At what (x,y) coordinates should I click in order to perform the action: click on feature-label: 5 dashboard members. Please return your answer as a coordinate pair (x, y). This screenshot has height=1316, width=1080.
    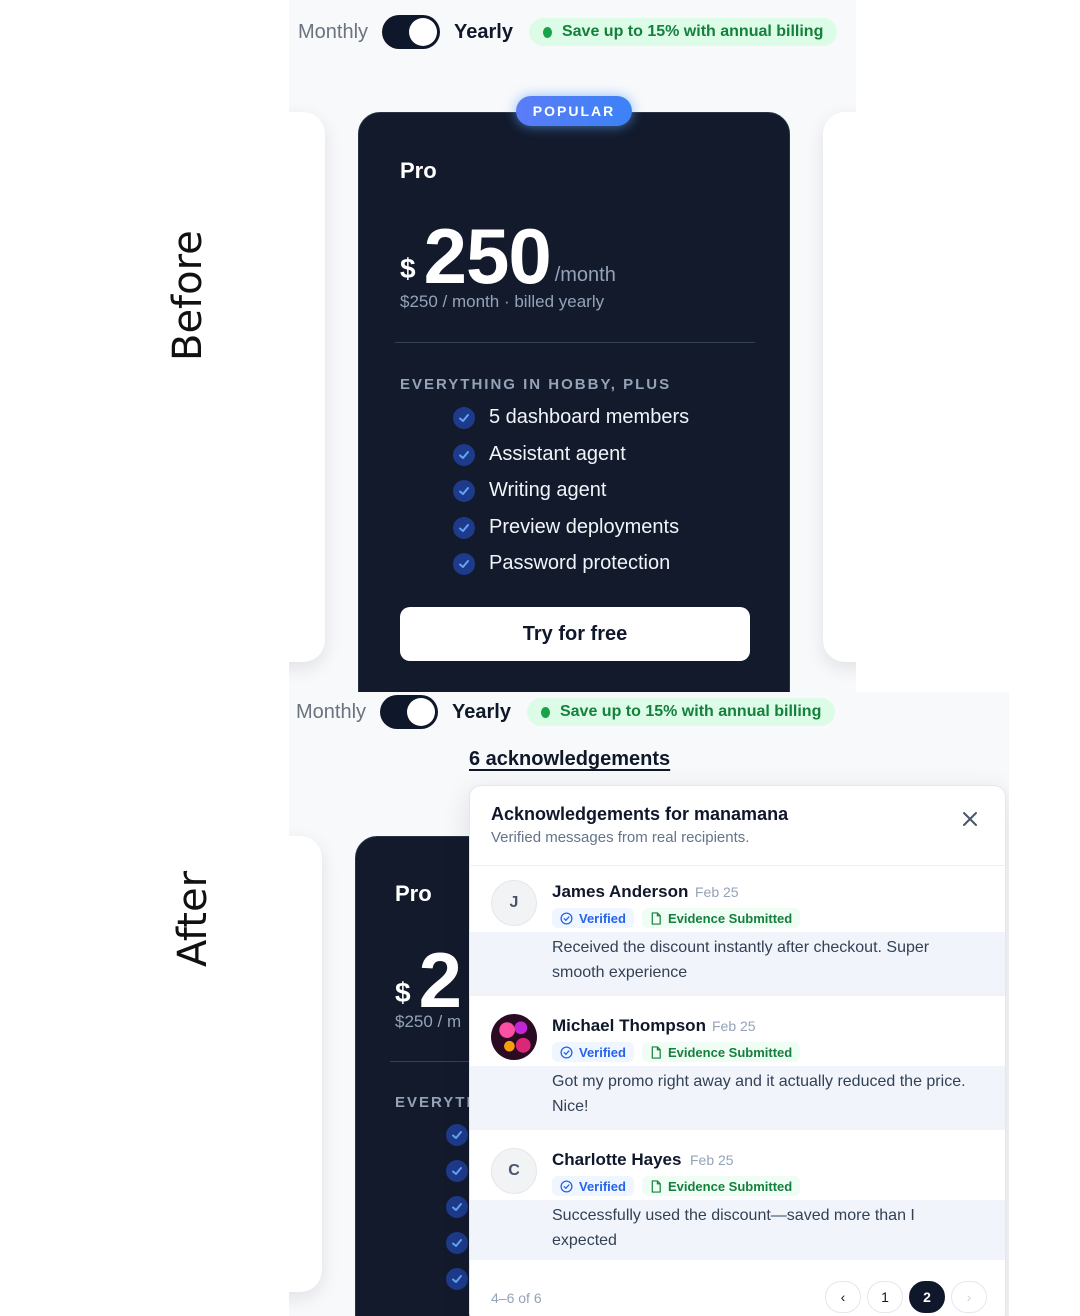
    Looking at the image, I should click on (589, 417).